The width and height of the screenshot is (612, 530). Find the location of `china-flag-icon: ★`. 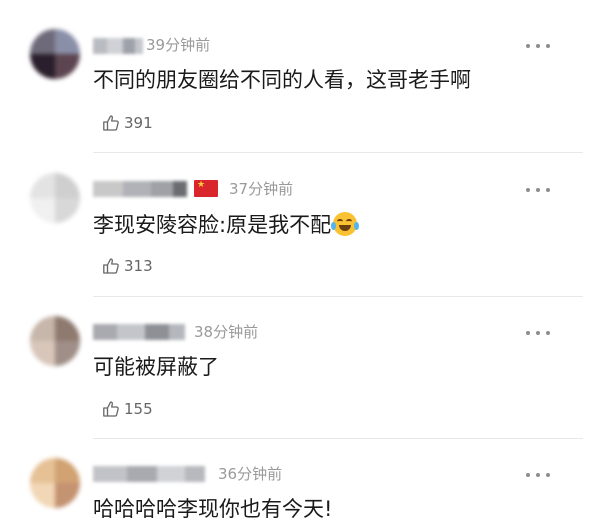

china-flag-icon: ★ is located at coordinates (206, 188).